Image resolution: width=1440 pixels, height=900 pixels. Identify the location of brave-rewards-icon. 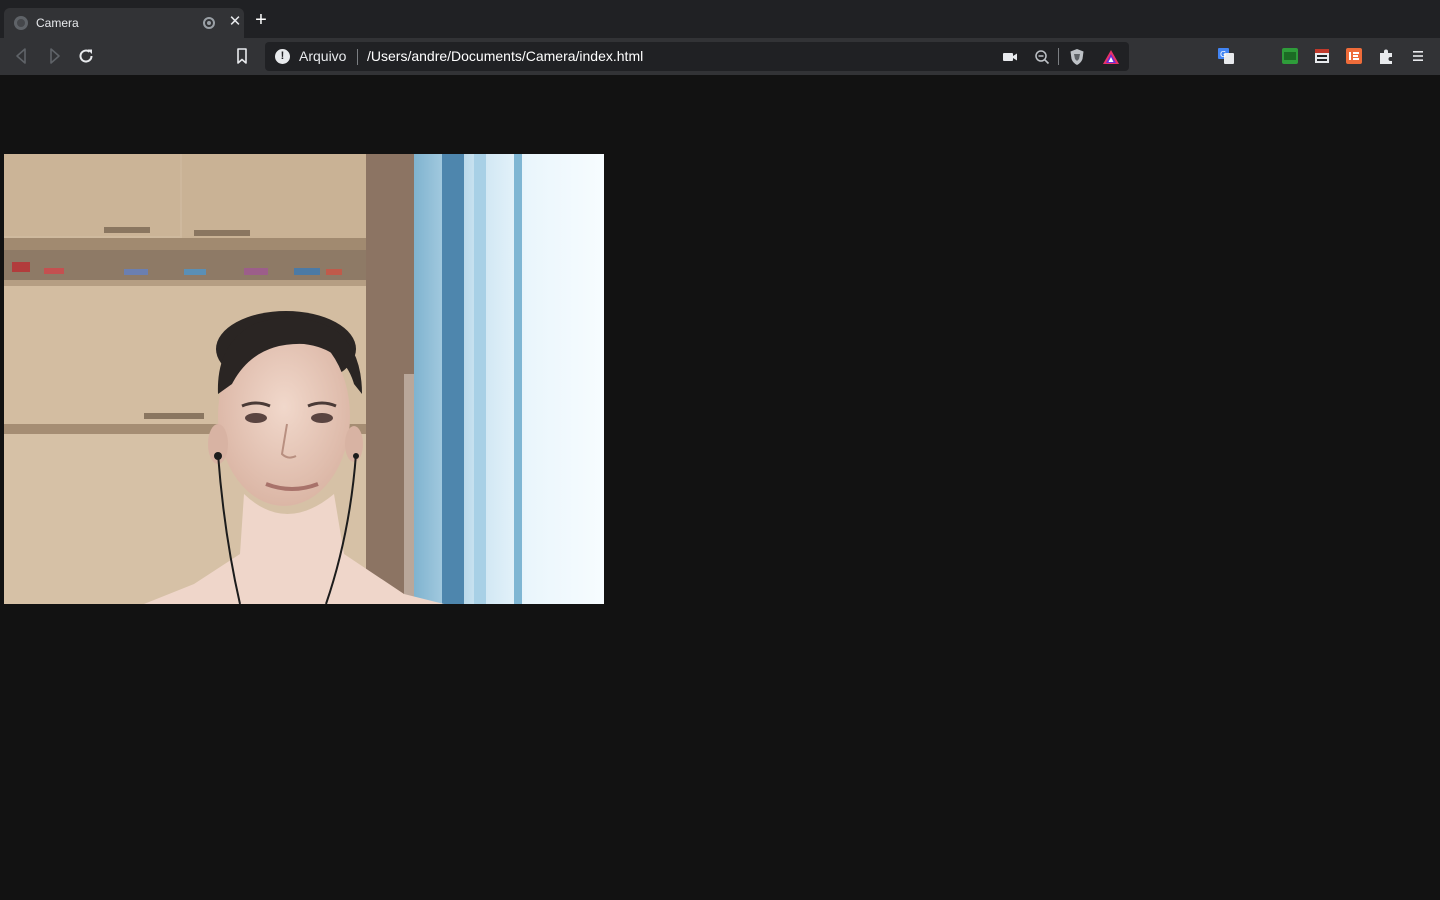
(1111, 57).